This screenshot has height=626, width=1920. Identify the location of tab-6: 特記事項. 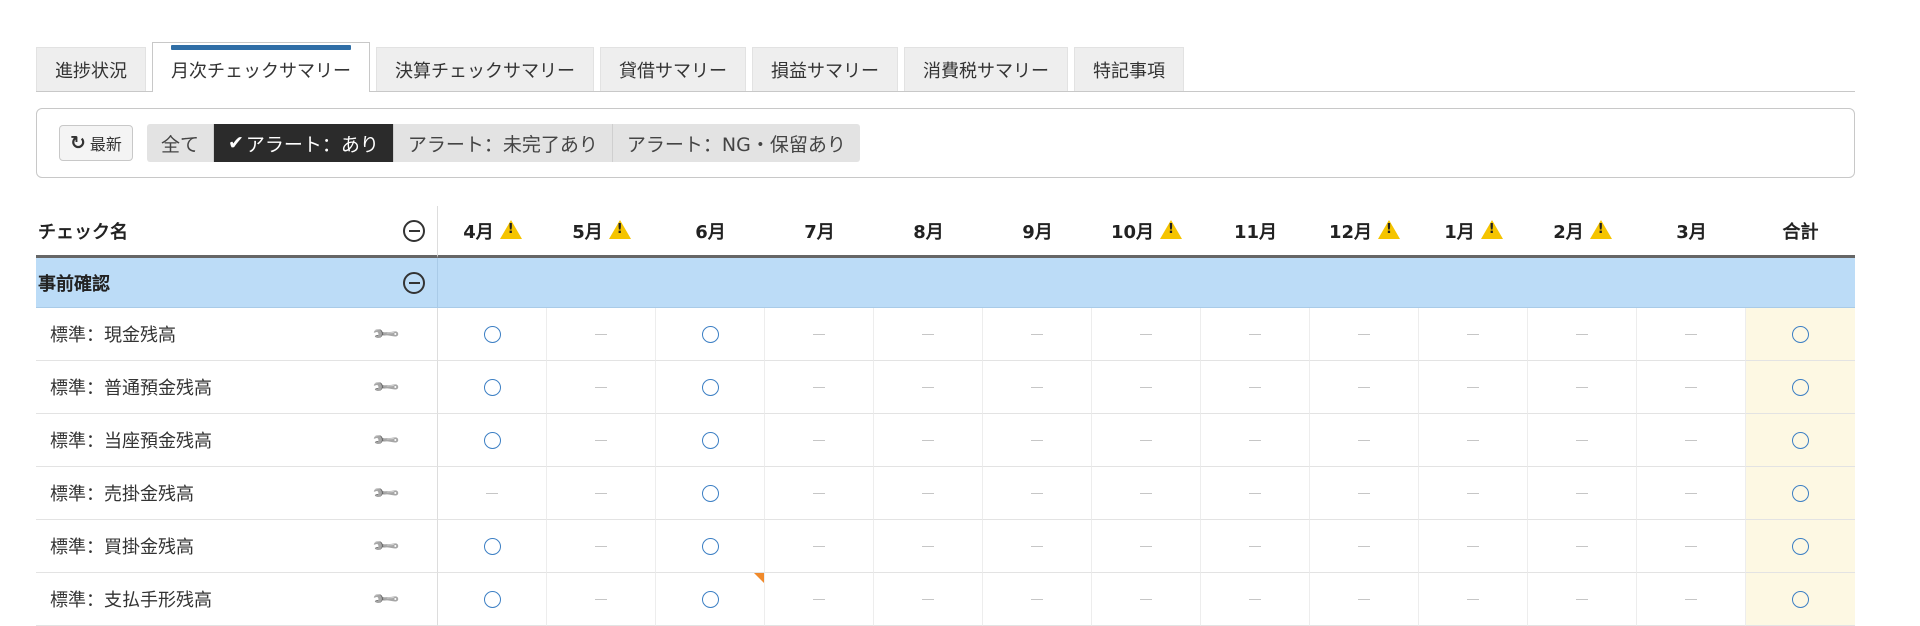
(1129, 69).